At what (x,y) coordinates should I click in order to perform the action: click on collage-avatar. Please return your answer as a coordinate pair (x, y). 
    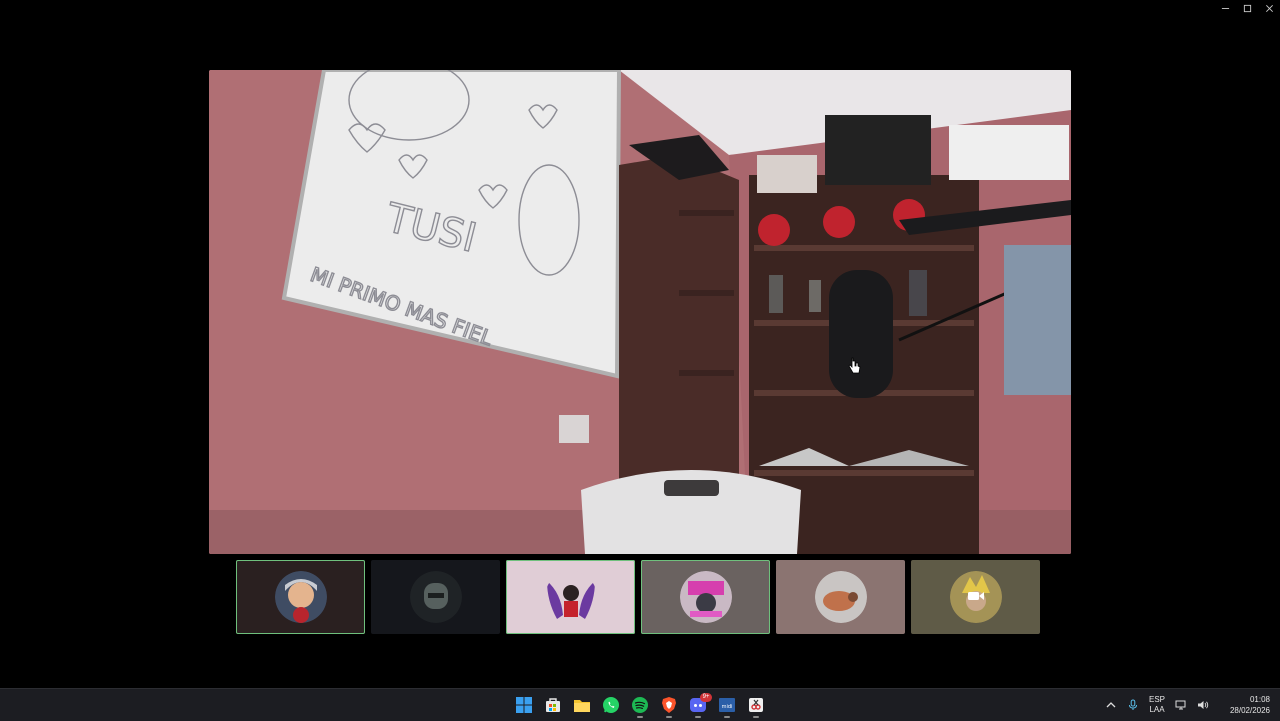
    Looking at the image, I should click on (705, 597).